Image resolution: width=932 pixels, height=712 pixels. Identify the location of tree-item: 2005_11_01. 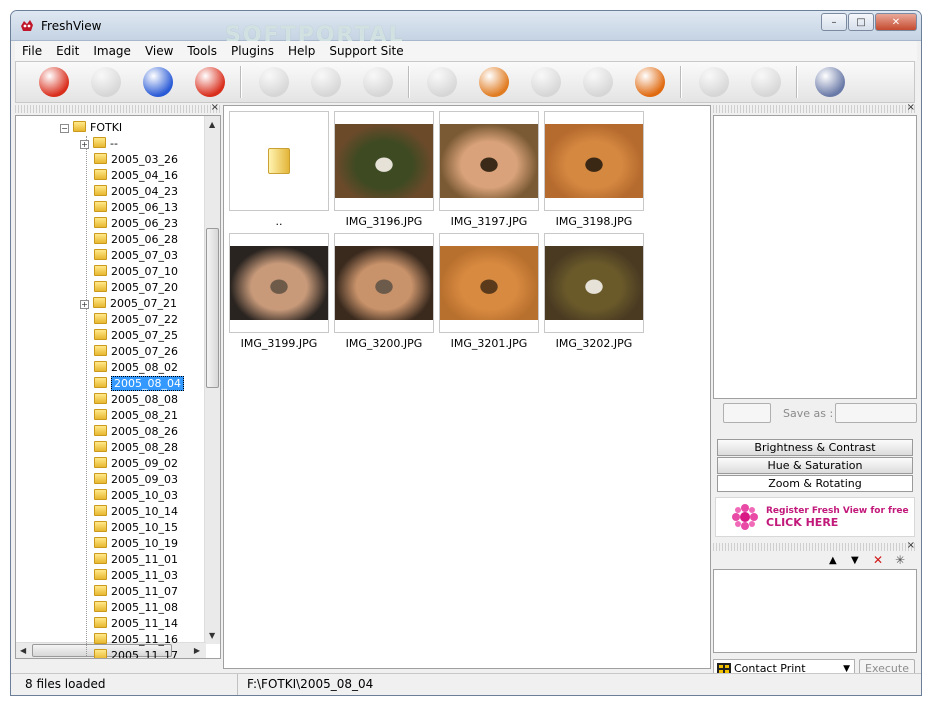
(136, 560).